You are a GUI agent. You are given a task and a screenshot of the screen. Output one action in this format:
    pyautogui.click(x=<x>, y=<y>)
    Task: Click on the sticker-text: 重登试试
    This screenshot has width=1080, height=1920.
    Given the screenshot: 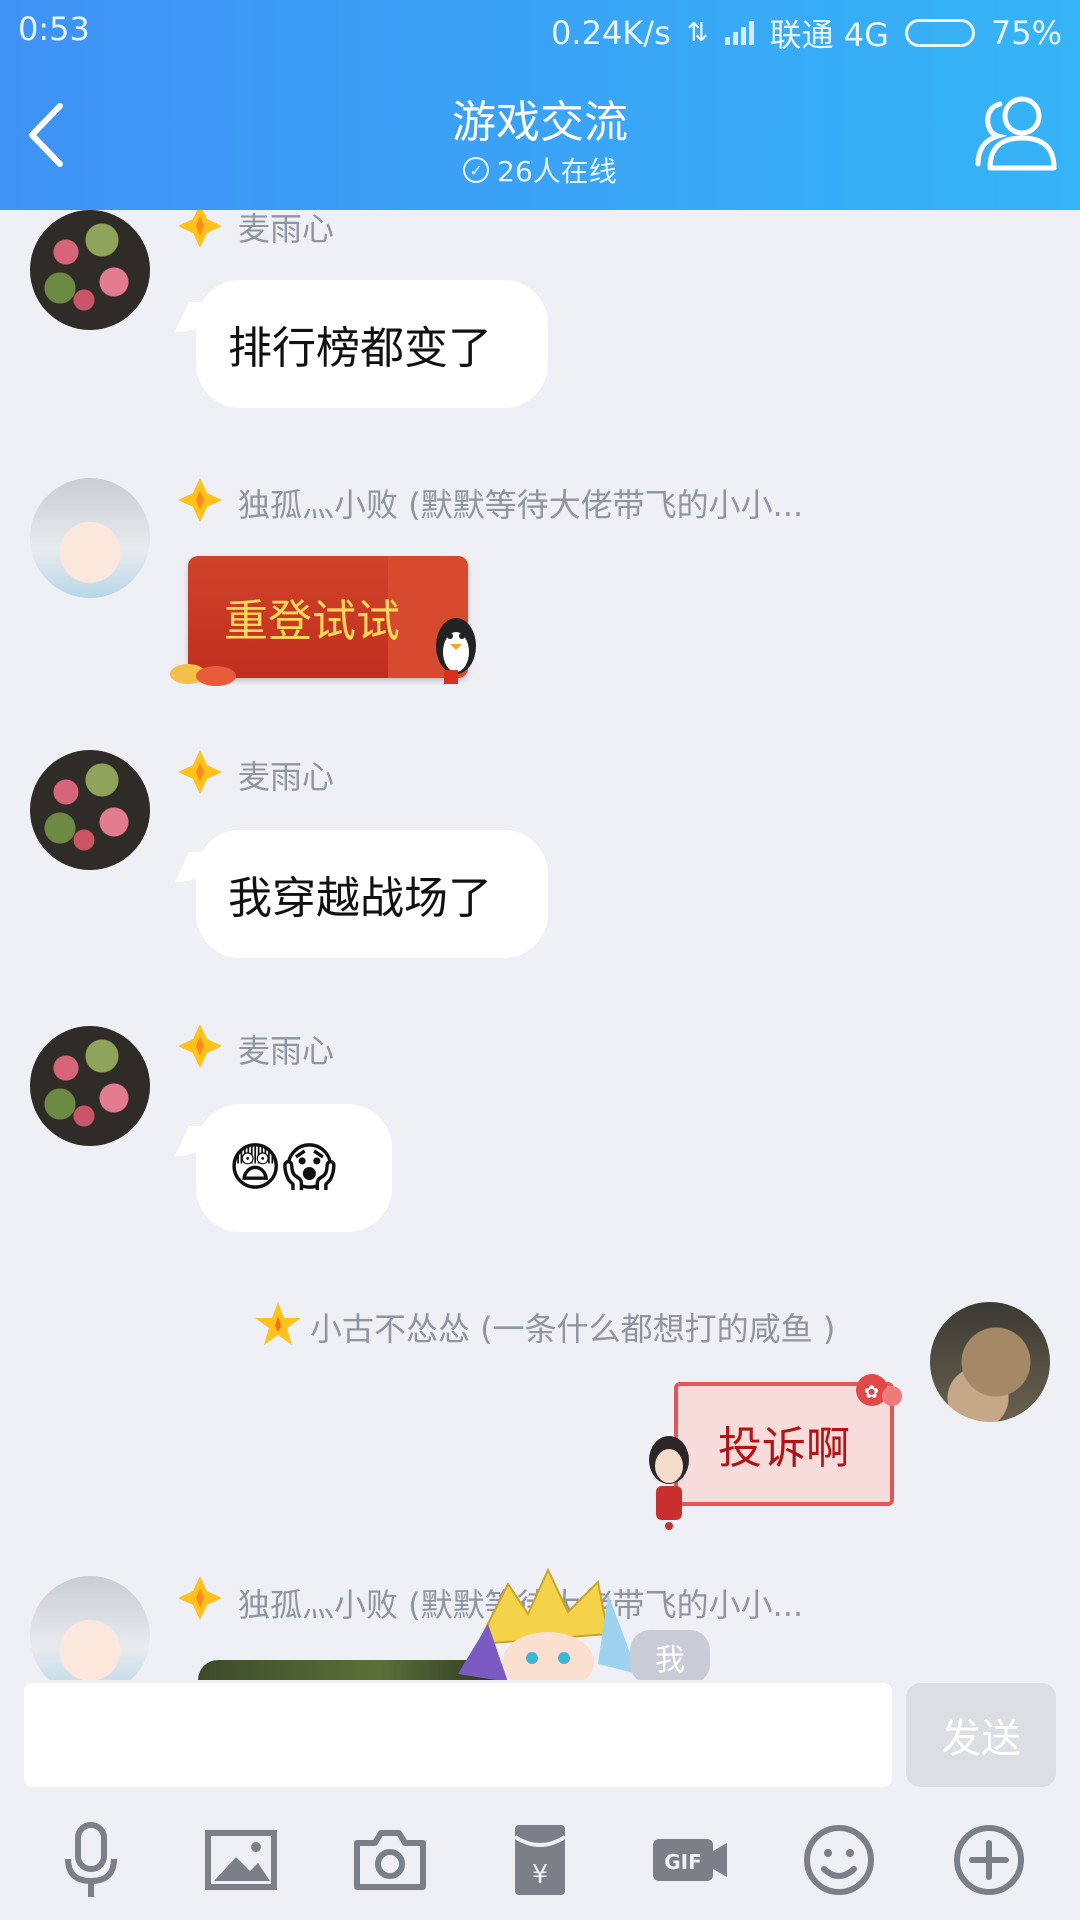 What is the action you would take?
    pyautogui.click(x=312, y=621)
    